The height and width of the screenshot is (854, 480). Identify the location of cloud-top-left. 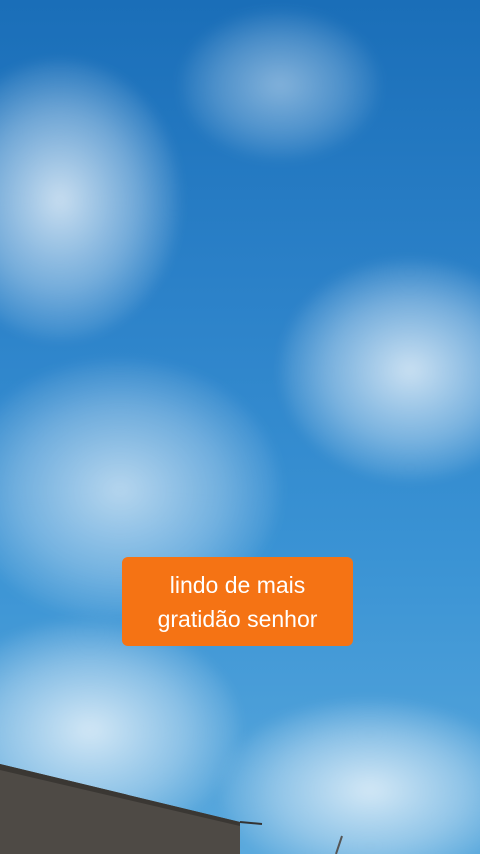
(90, 200).